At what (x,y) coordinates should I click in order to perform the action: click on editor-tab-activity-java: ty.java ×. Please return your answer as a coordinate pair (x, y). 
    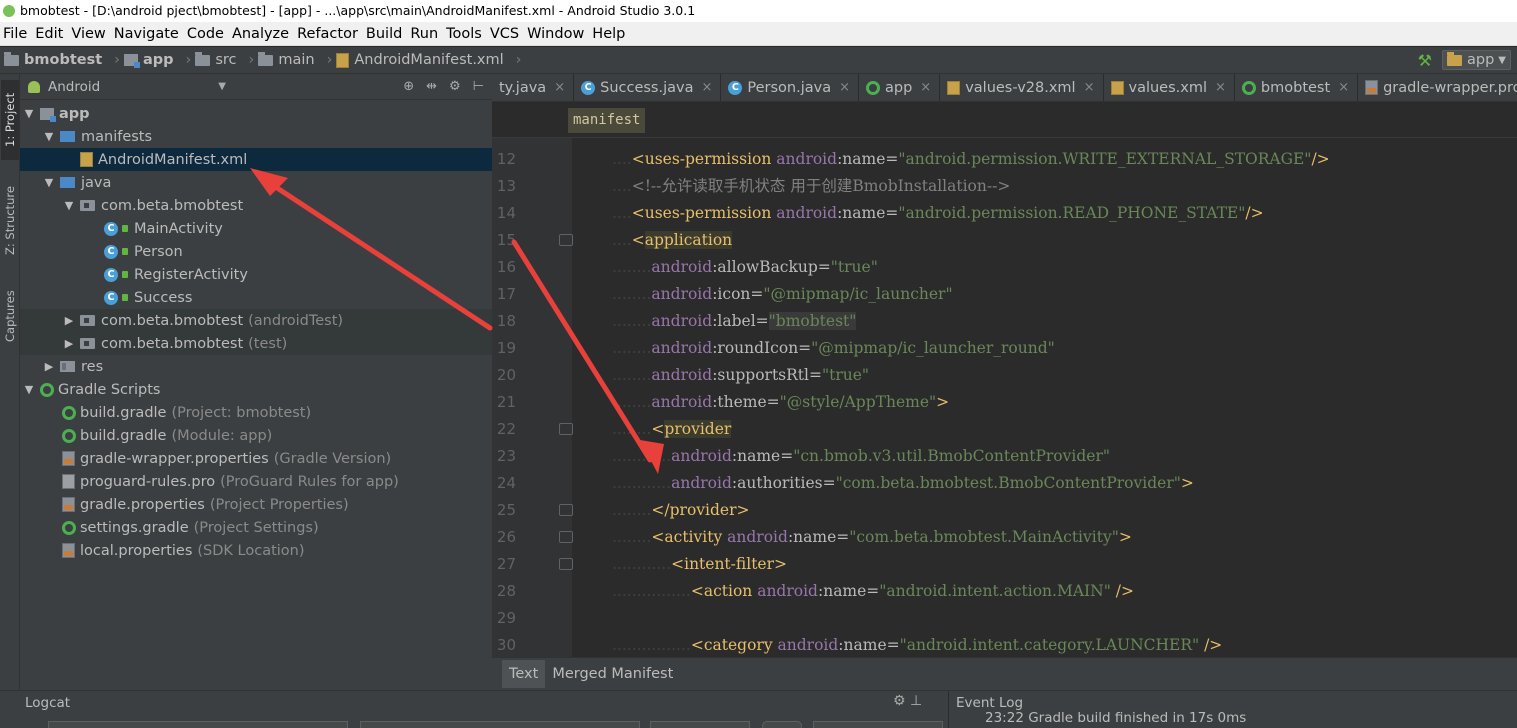
    Looking at the image, I should click on (533, 87).